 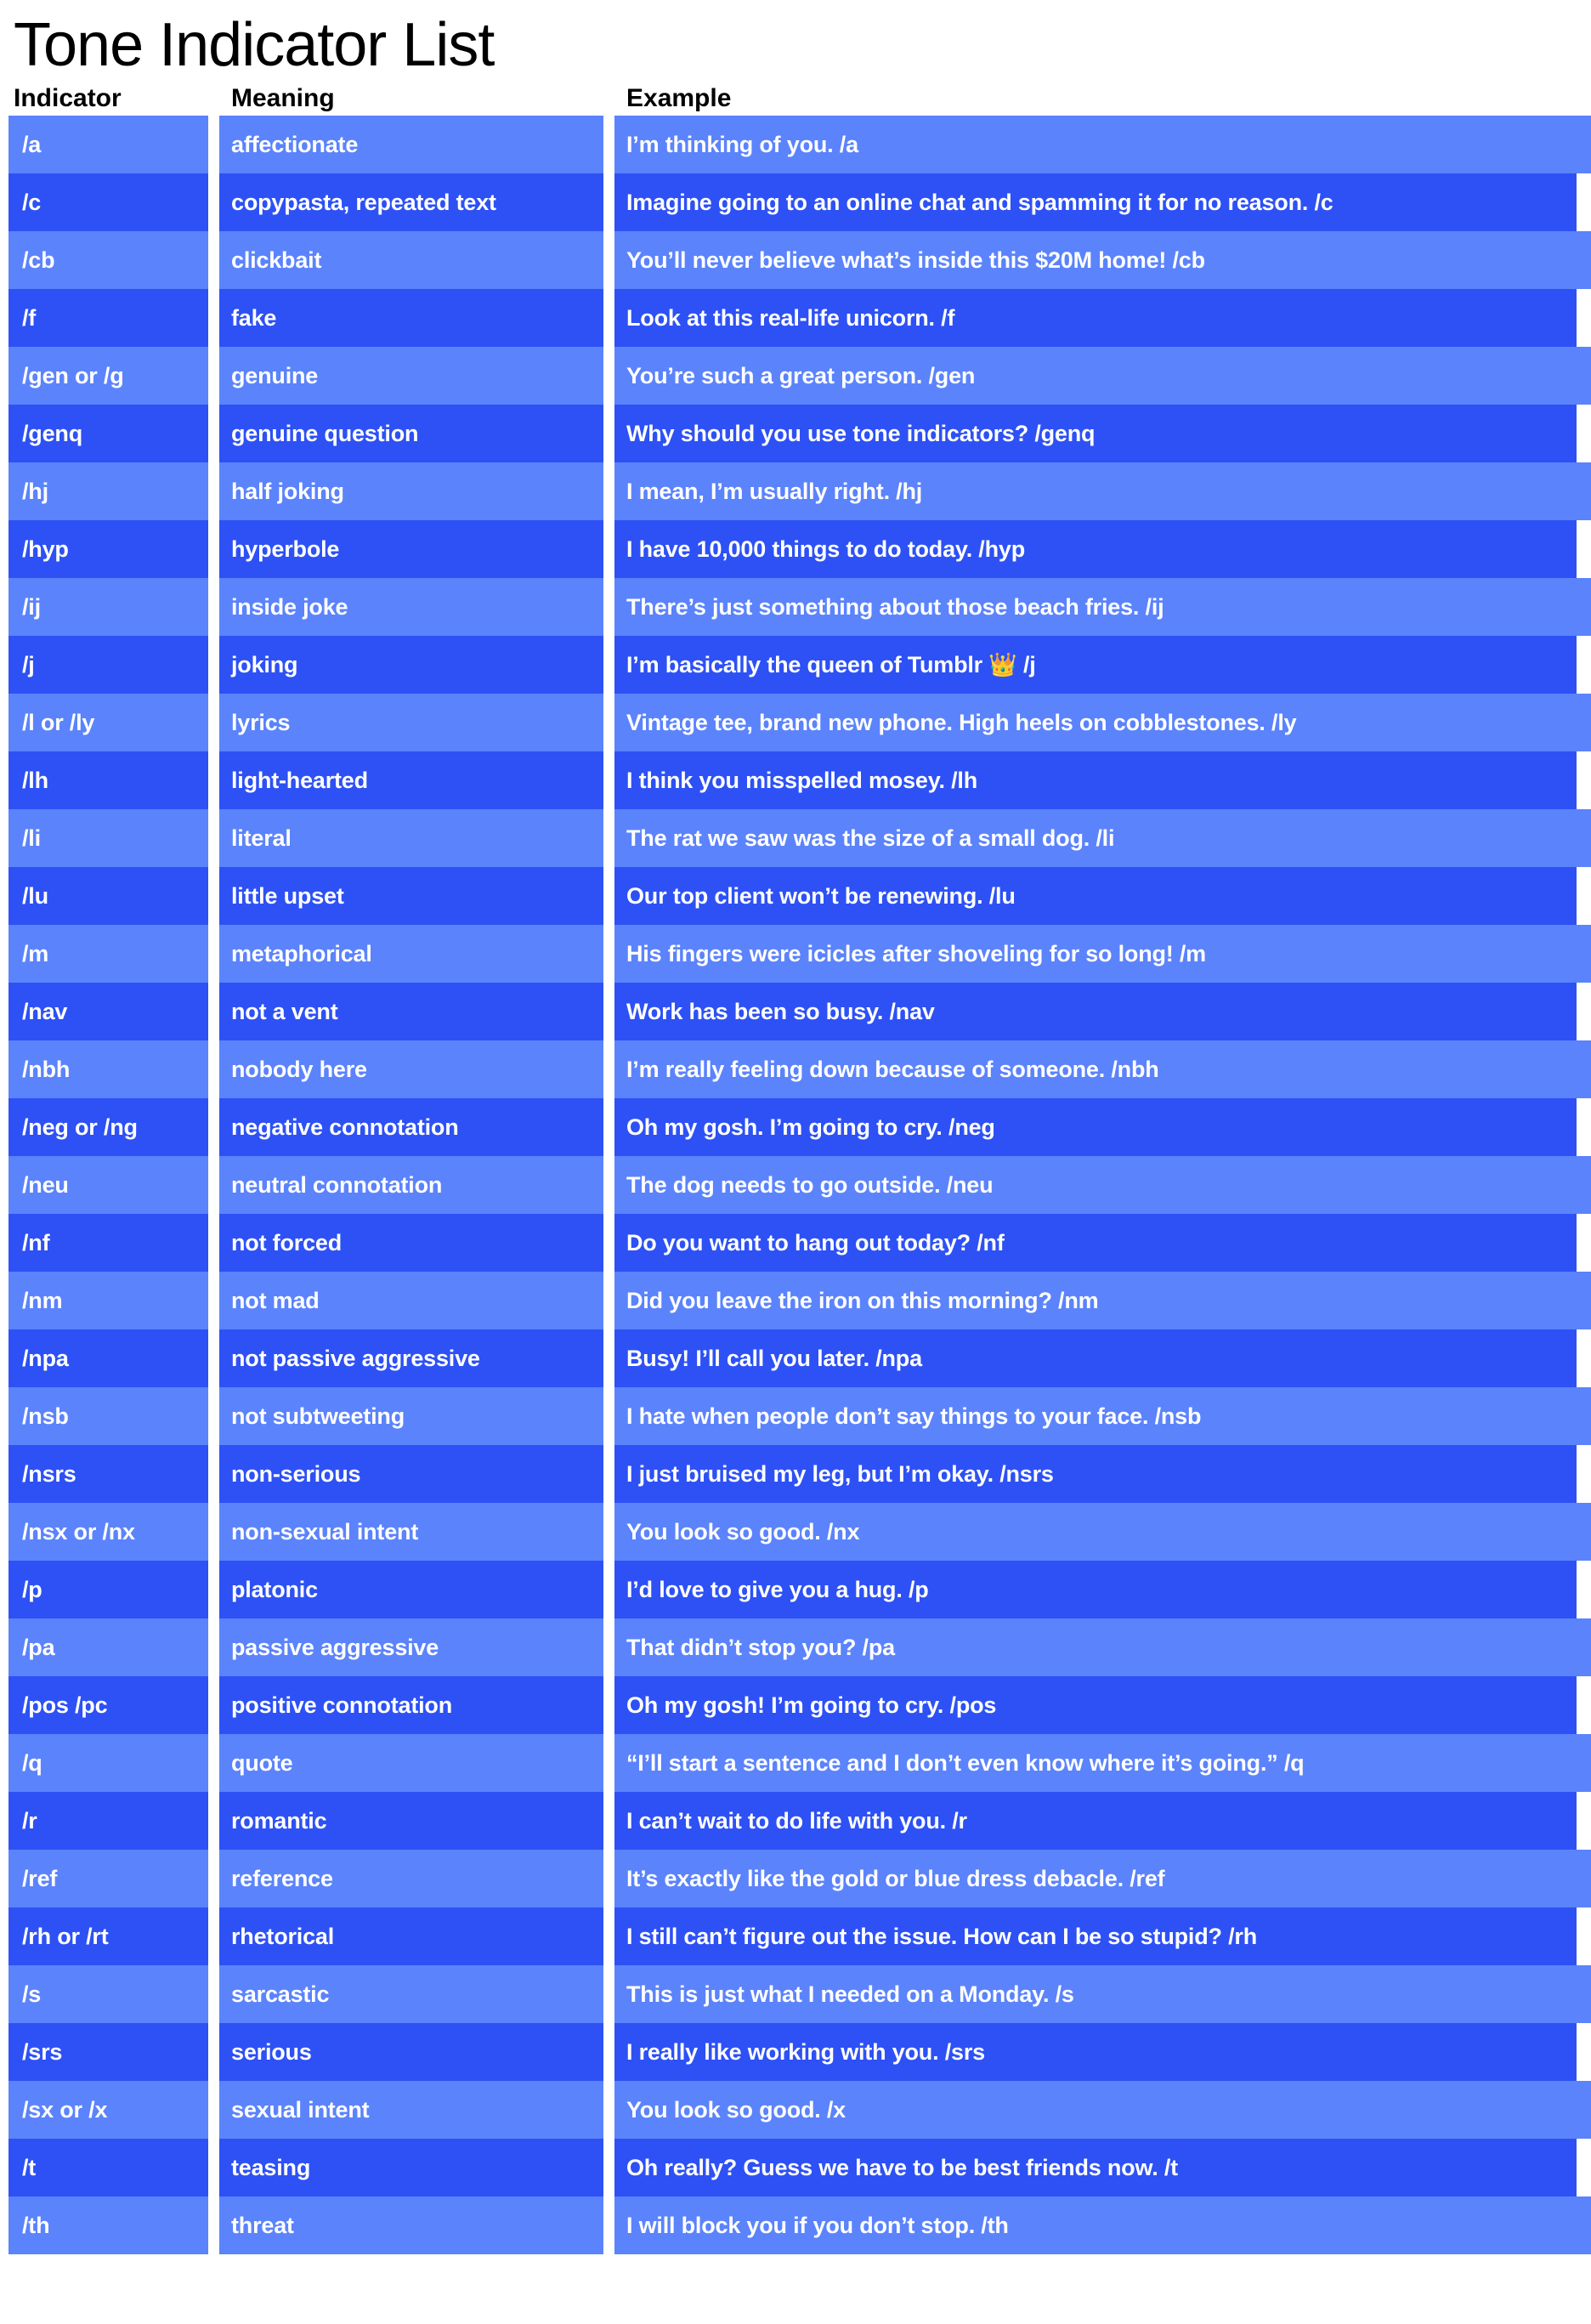 I want to click on cell-meaning: rhetorical, so click(x=411, y=1936).